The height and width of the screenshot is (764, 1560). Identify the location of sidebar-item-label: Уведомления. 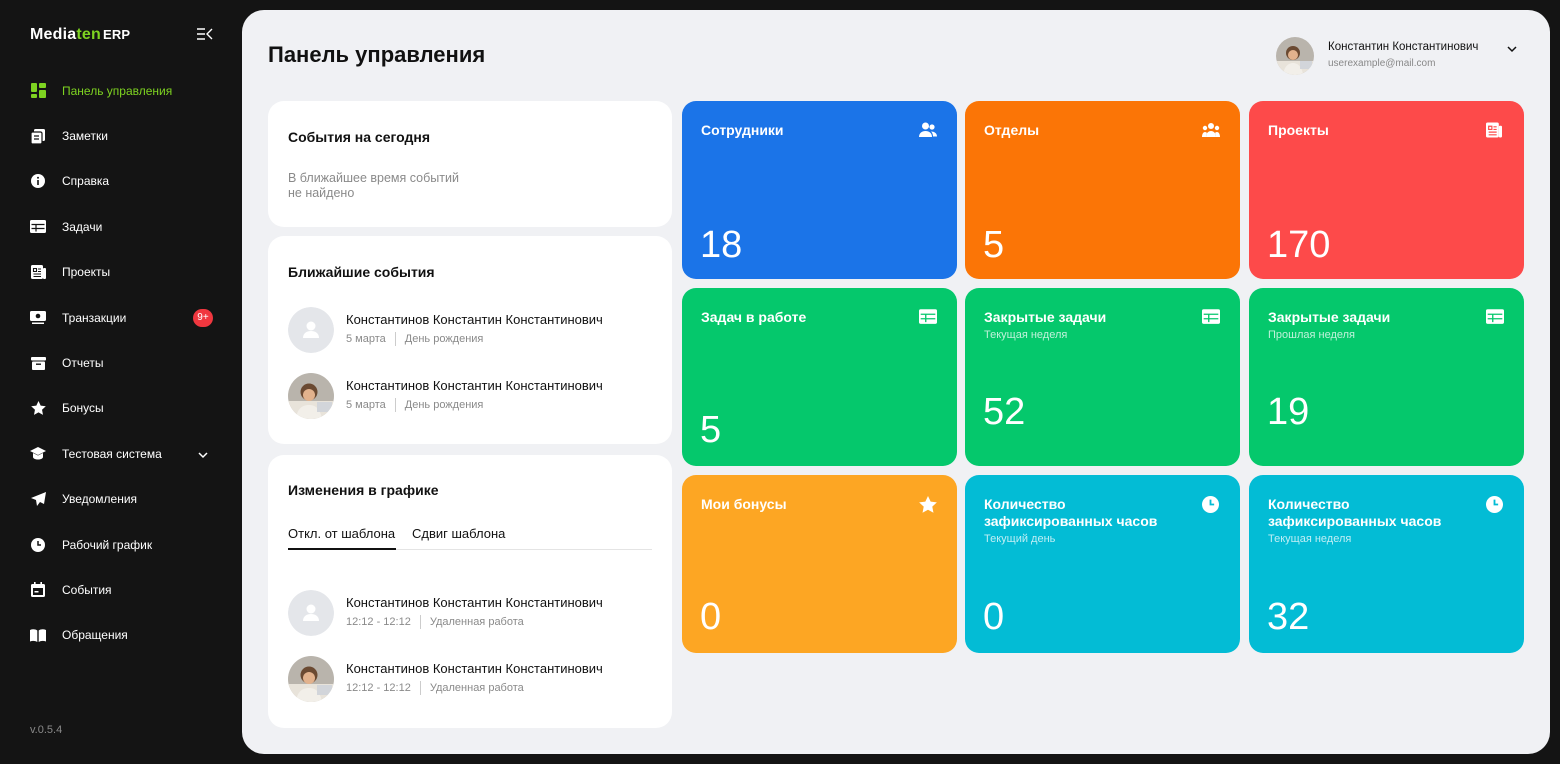
(100, 499).